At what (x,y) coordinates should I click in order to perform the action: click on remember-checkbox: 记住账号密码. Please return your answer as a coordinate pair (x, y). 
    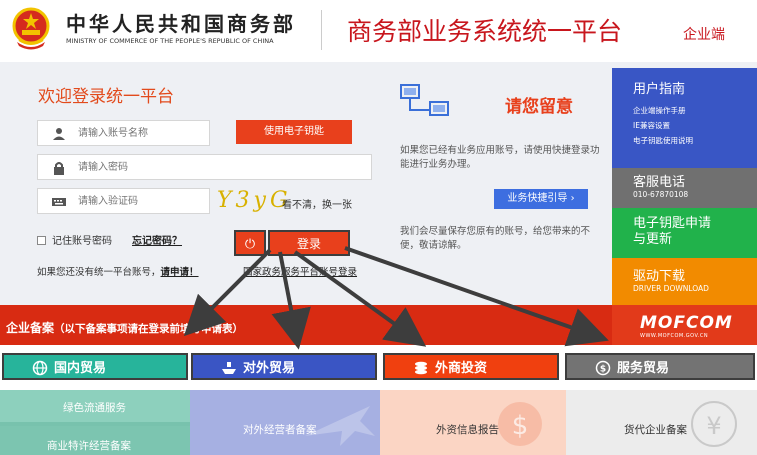
    Looking at the image, I should click on (74, 239).